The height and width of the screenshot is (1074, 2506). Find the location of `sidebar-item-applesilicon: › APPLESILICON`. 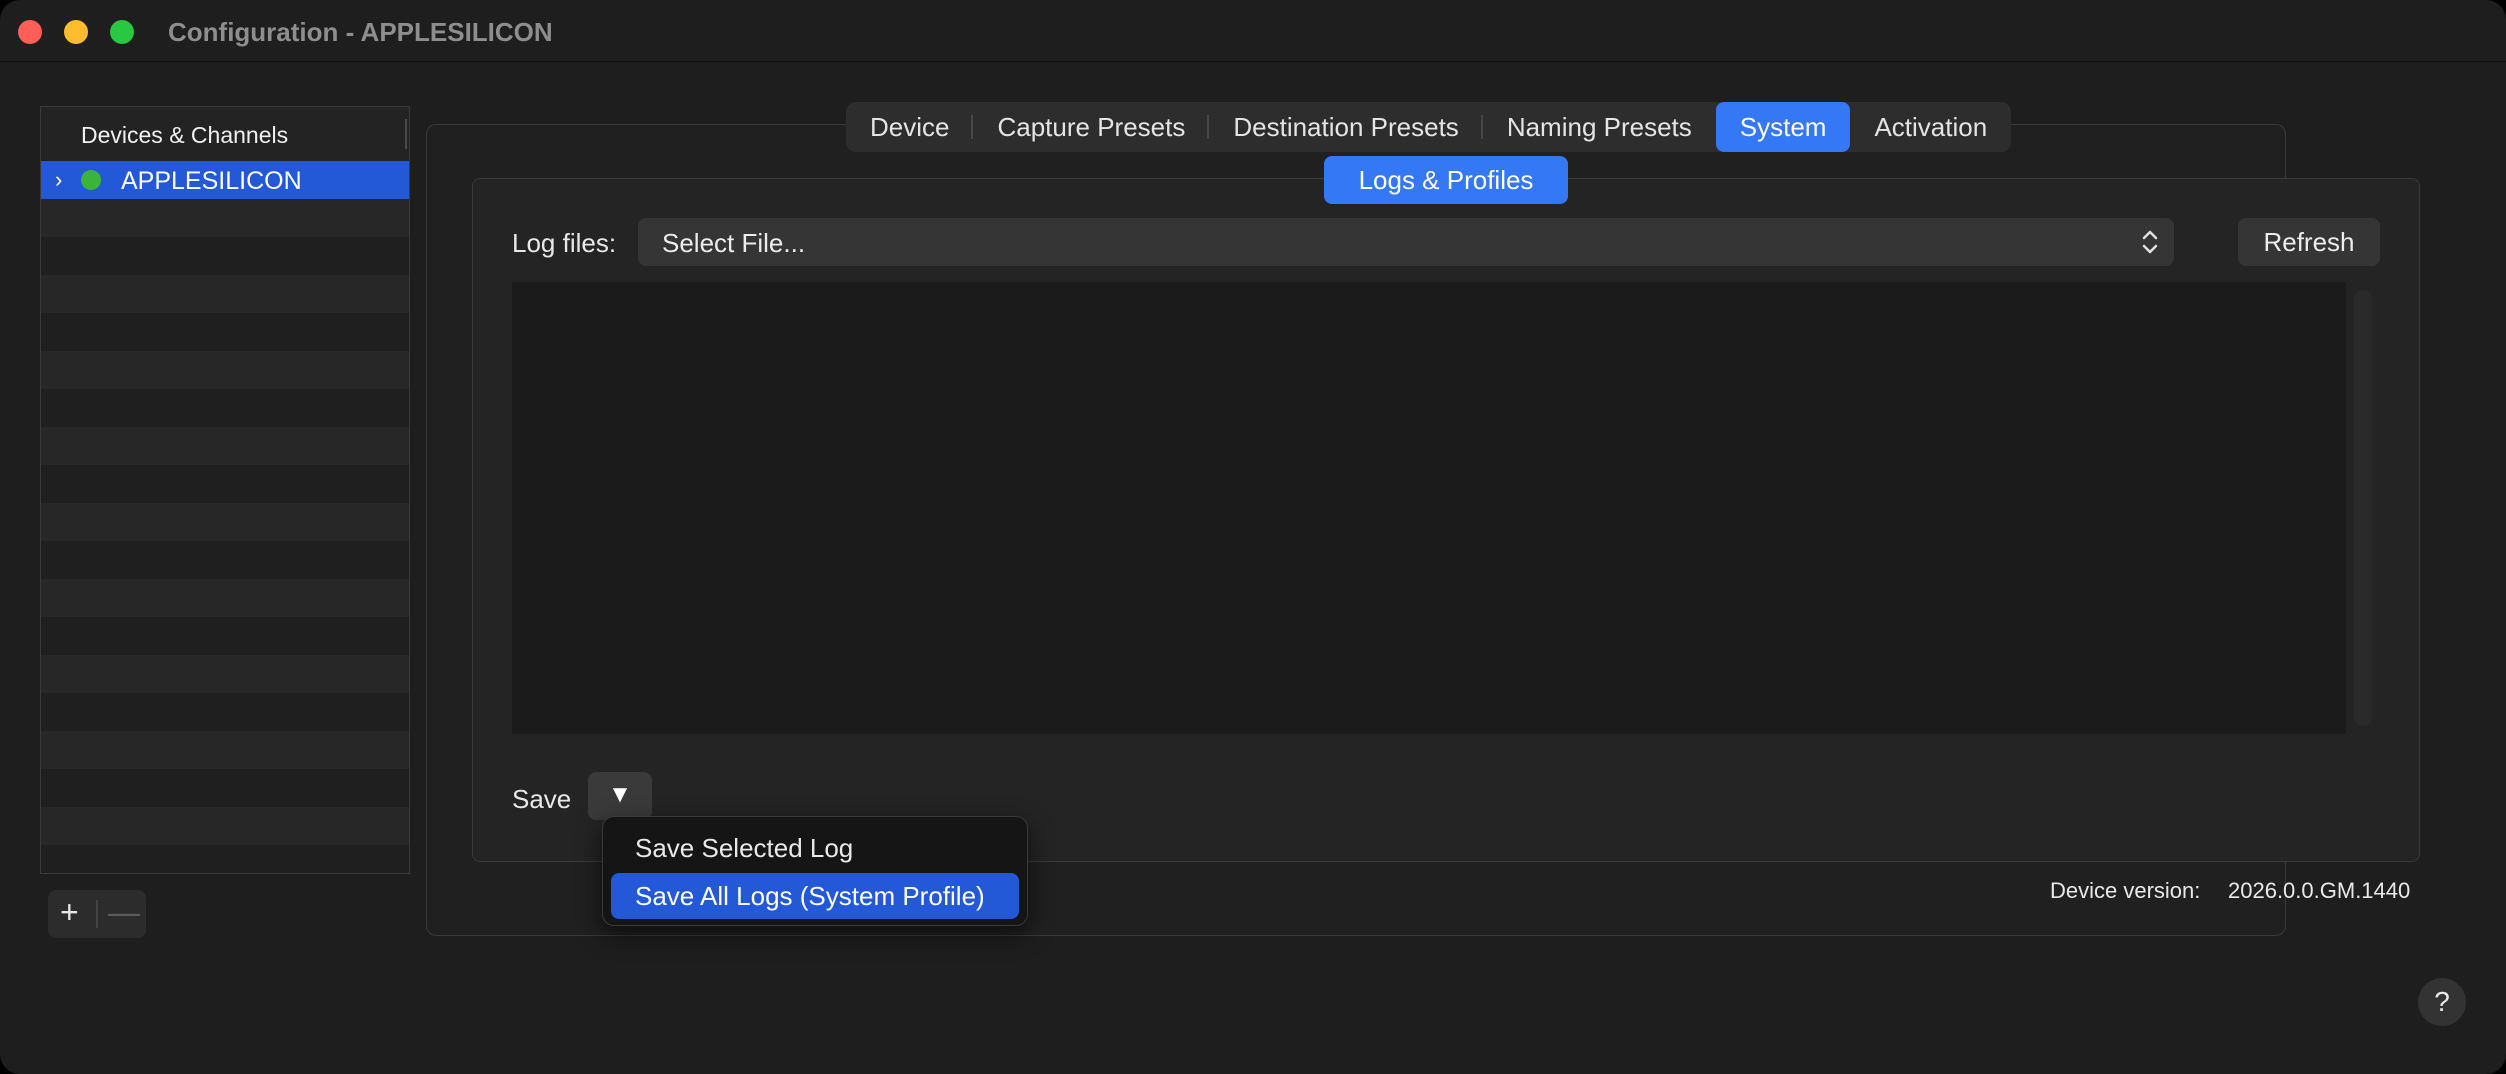

sidebar-item-applesilicon: › APPLESILICON is located at coordinates (225, 180).